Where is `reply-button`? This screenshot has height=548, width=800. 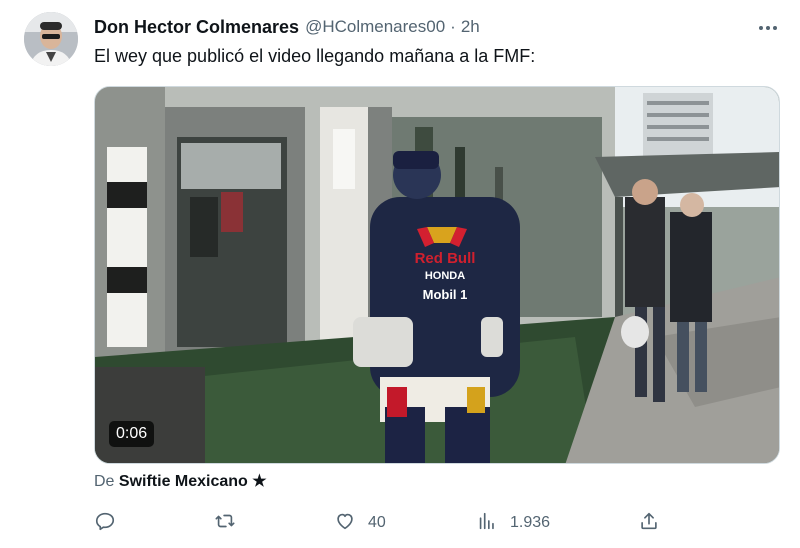 reply-button is located at coordinates (105, 523).